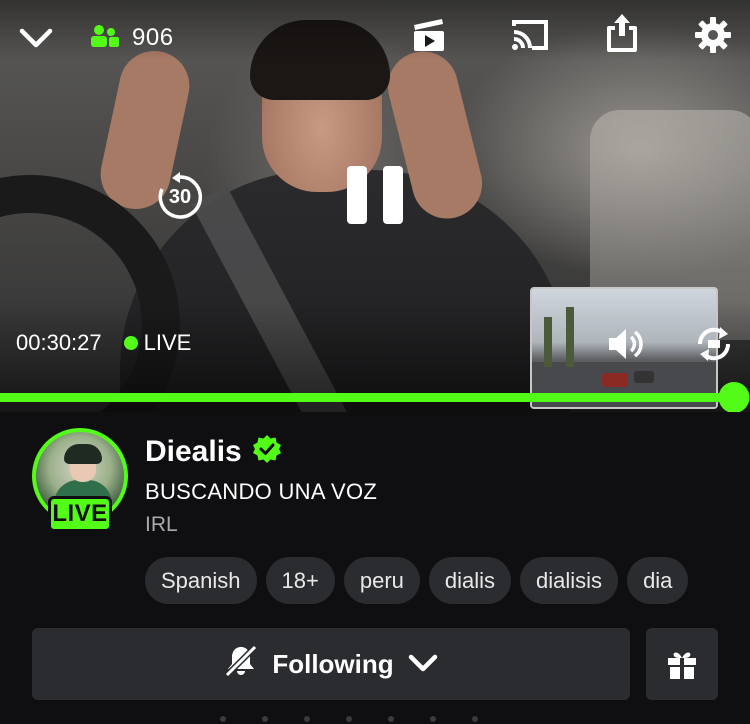  I want to click on tag: dia, so click(658, 580).